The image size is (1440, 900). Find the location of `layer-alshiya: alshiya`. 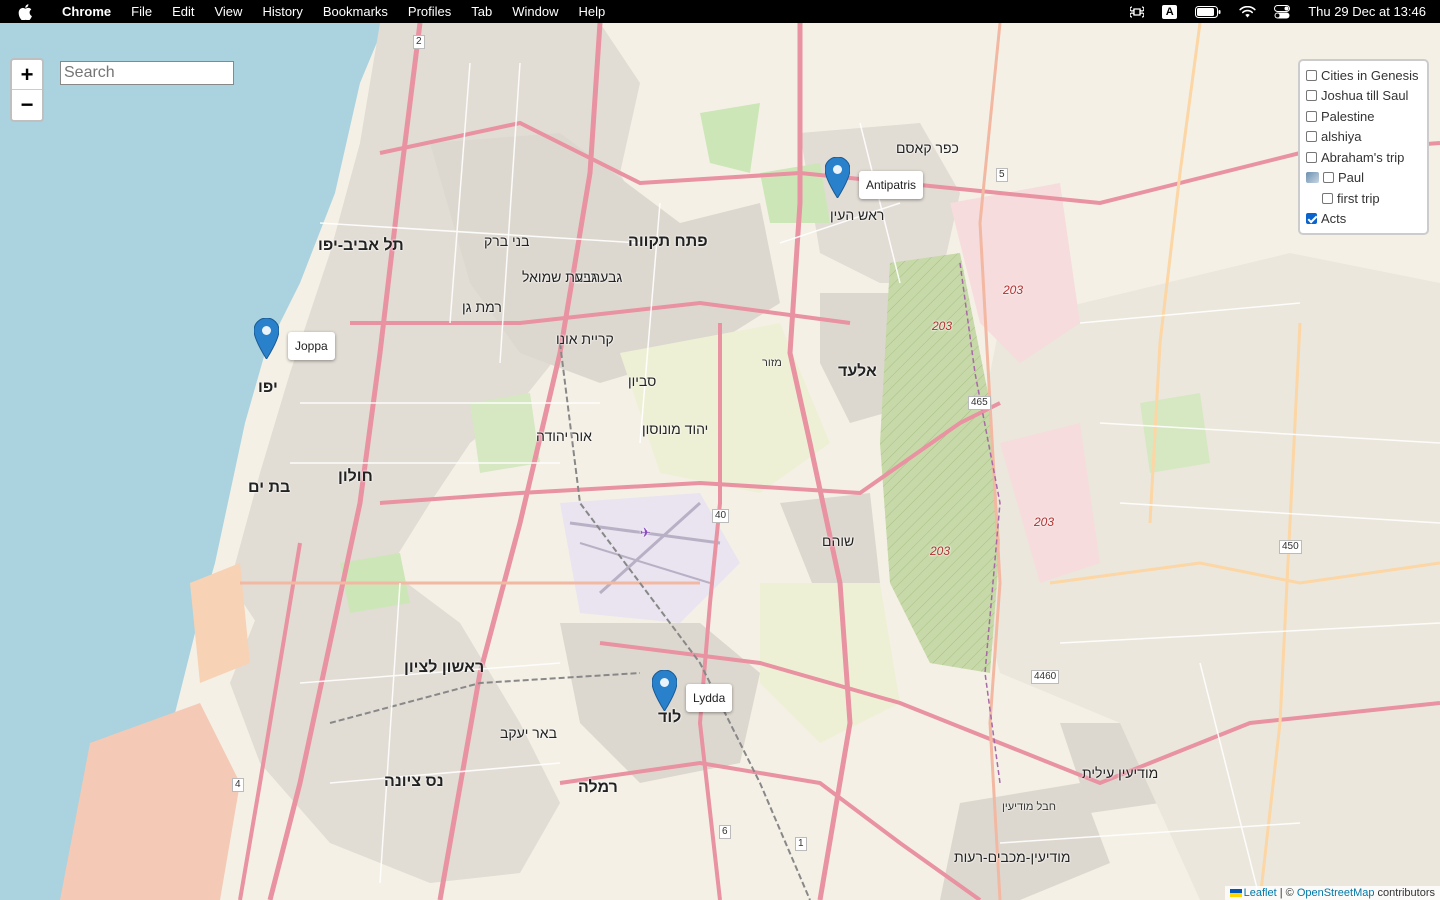

layer-alshiya: alshiya is located at coordinates (1364, 137).